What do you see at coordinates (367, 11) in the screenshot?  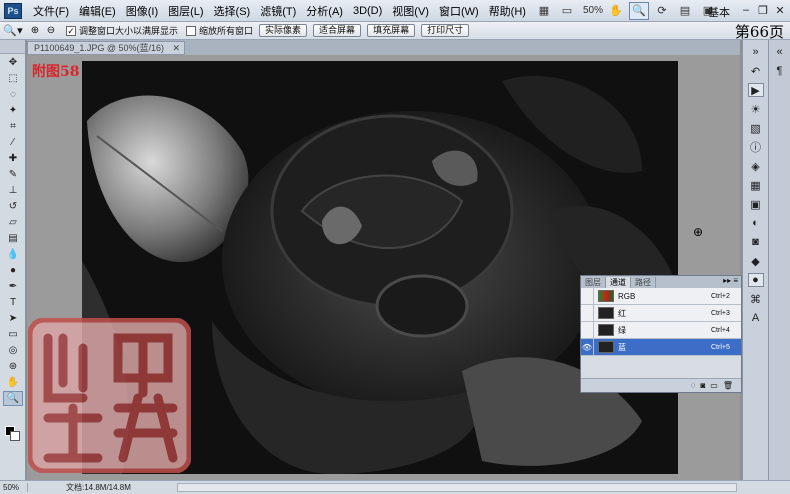 I see `menu-3d: 3D(D)` at bounding box center [367, 11].